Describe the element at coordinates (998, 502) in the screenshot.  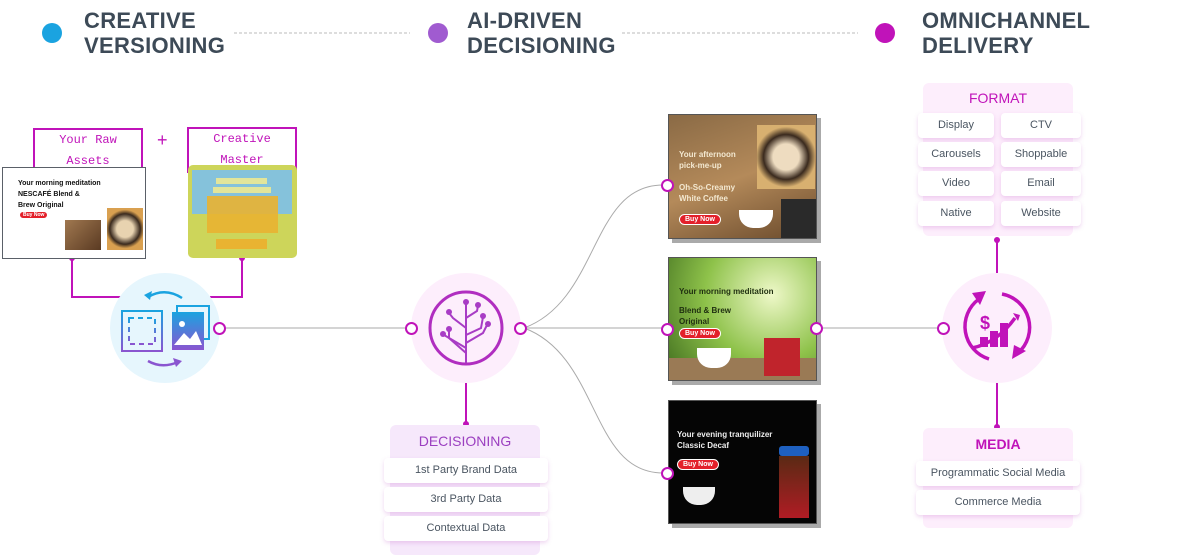
I see `media-item: Commerce Media` at that location.